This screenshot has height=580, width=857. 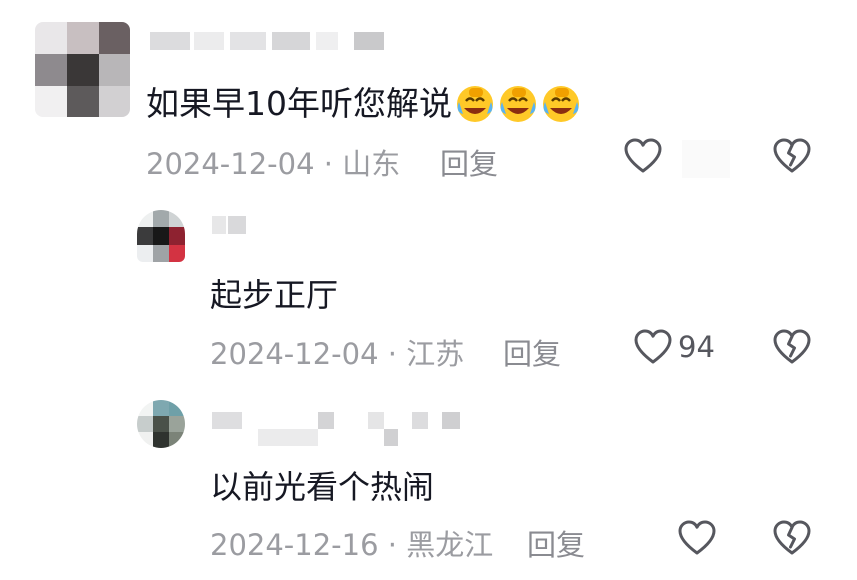 I want to click on comment-text: 如果早10年听您解说, so click(x=363, y=101).